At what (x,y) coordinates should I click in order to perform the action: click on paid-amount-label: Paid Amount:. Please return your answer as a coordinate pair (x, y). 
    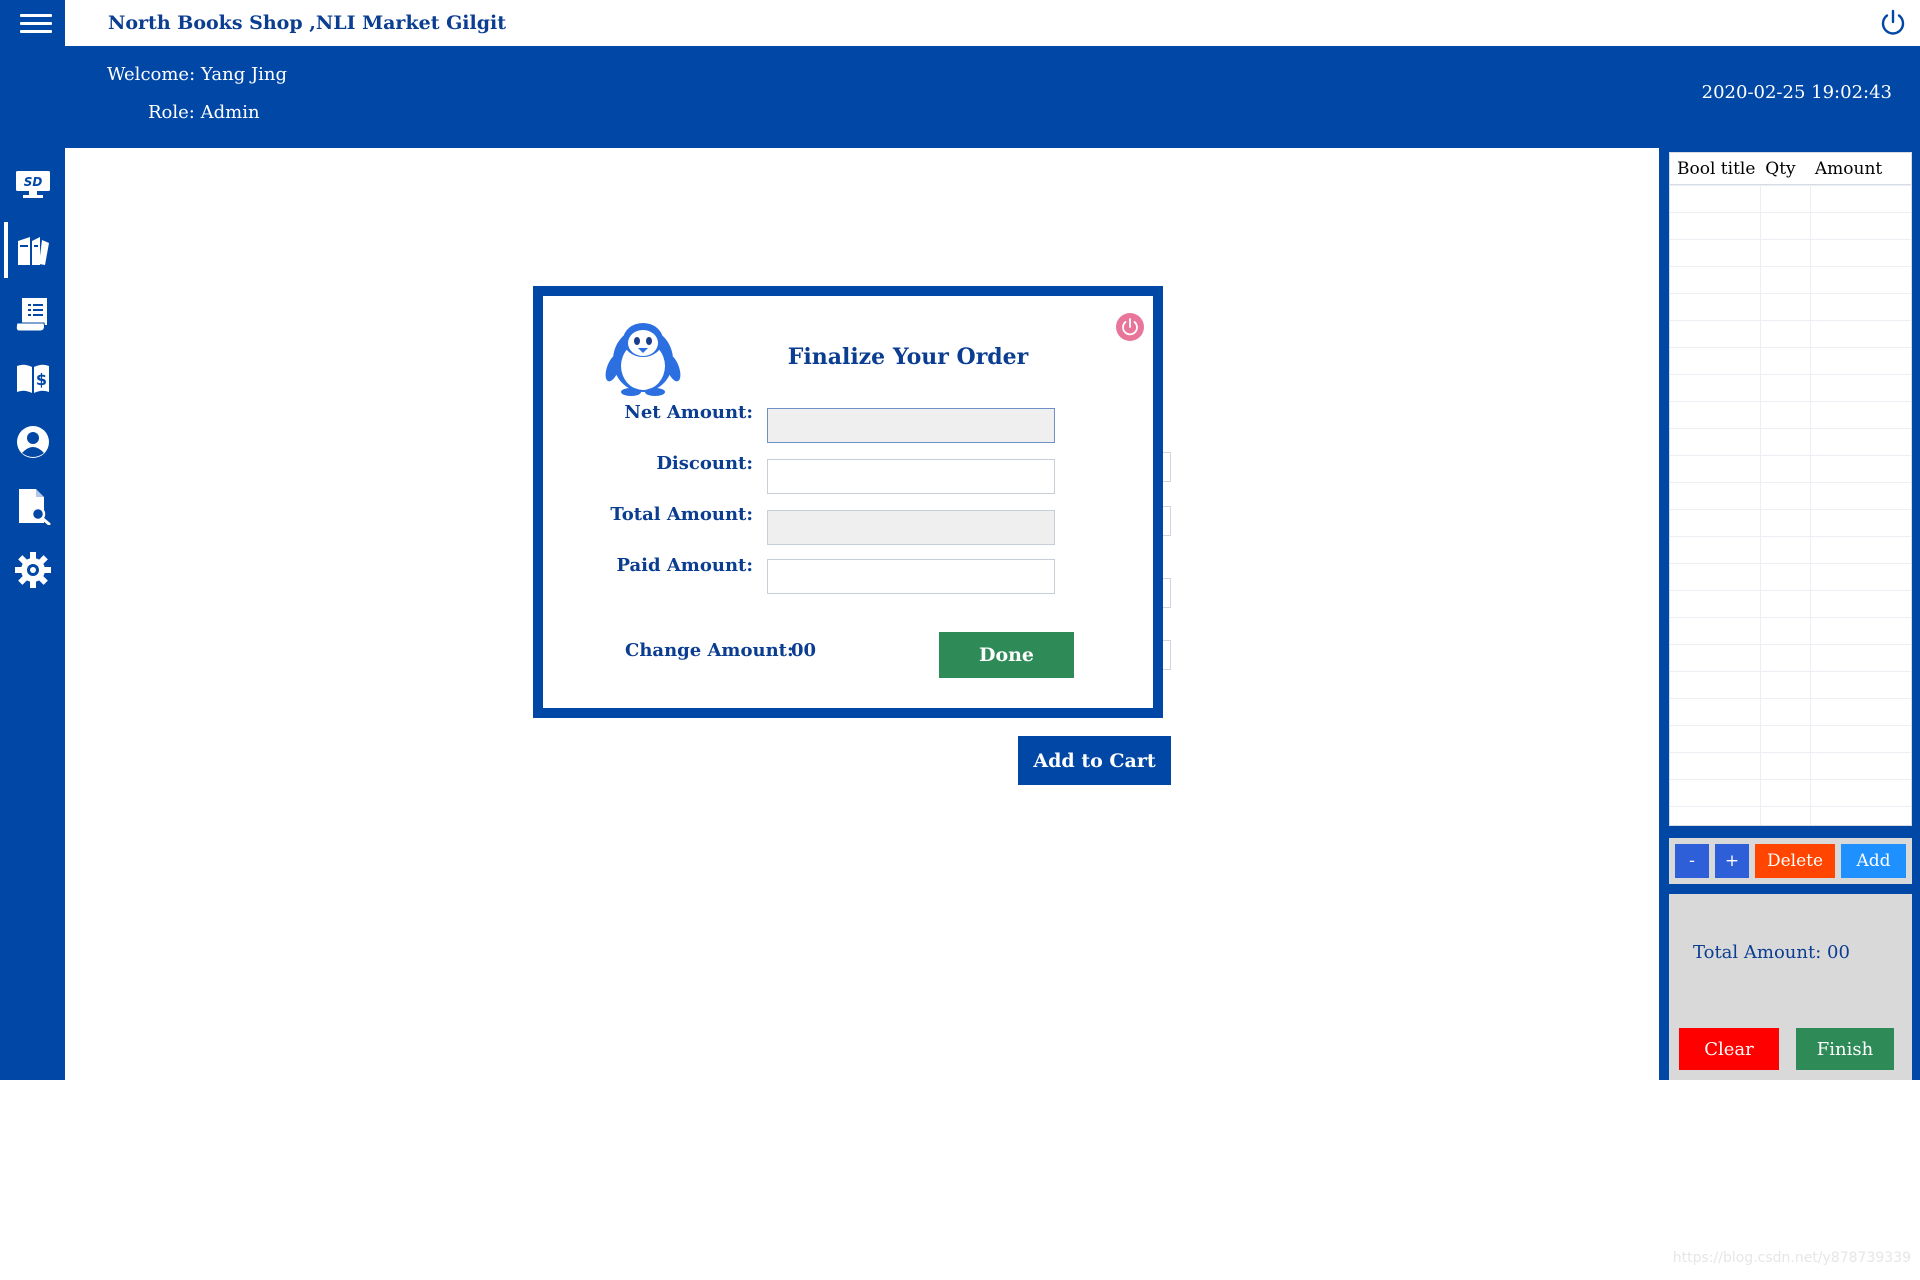
    Looking at the image, I should click on (684, 565).